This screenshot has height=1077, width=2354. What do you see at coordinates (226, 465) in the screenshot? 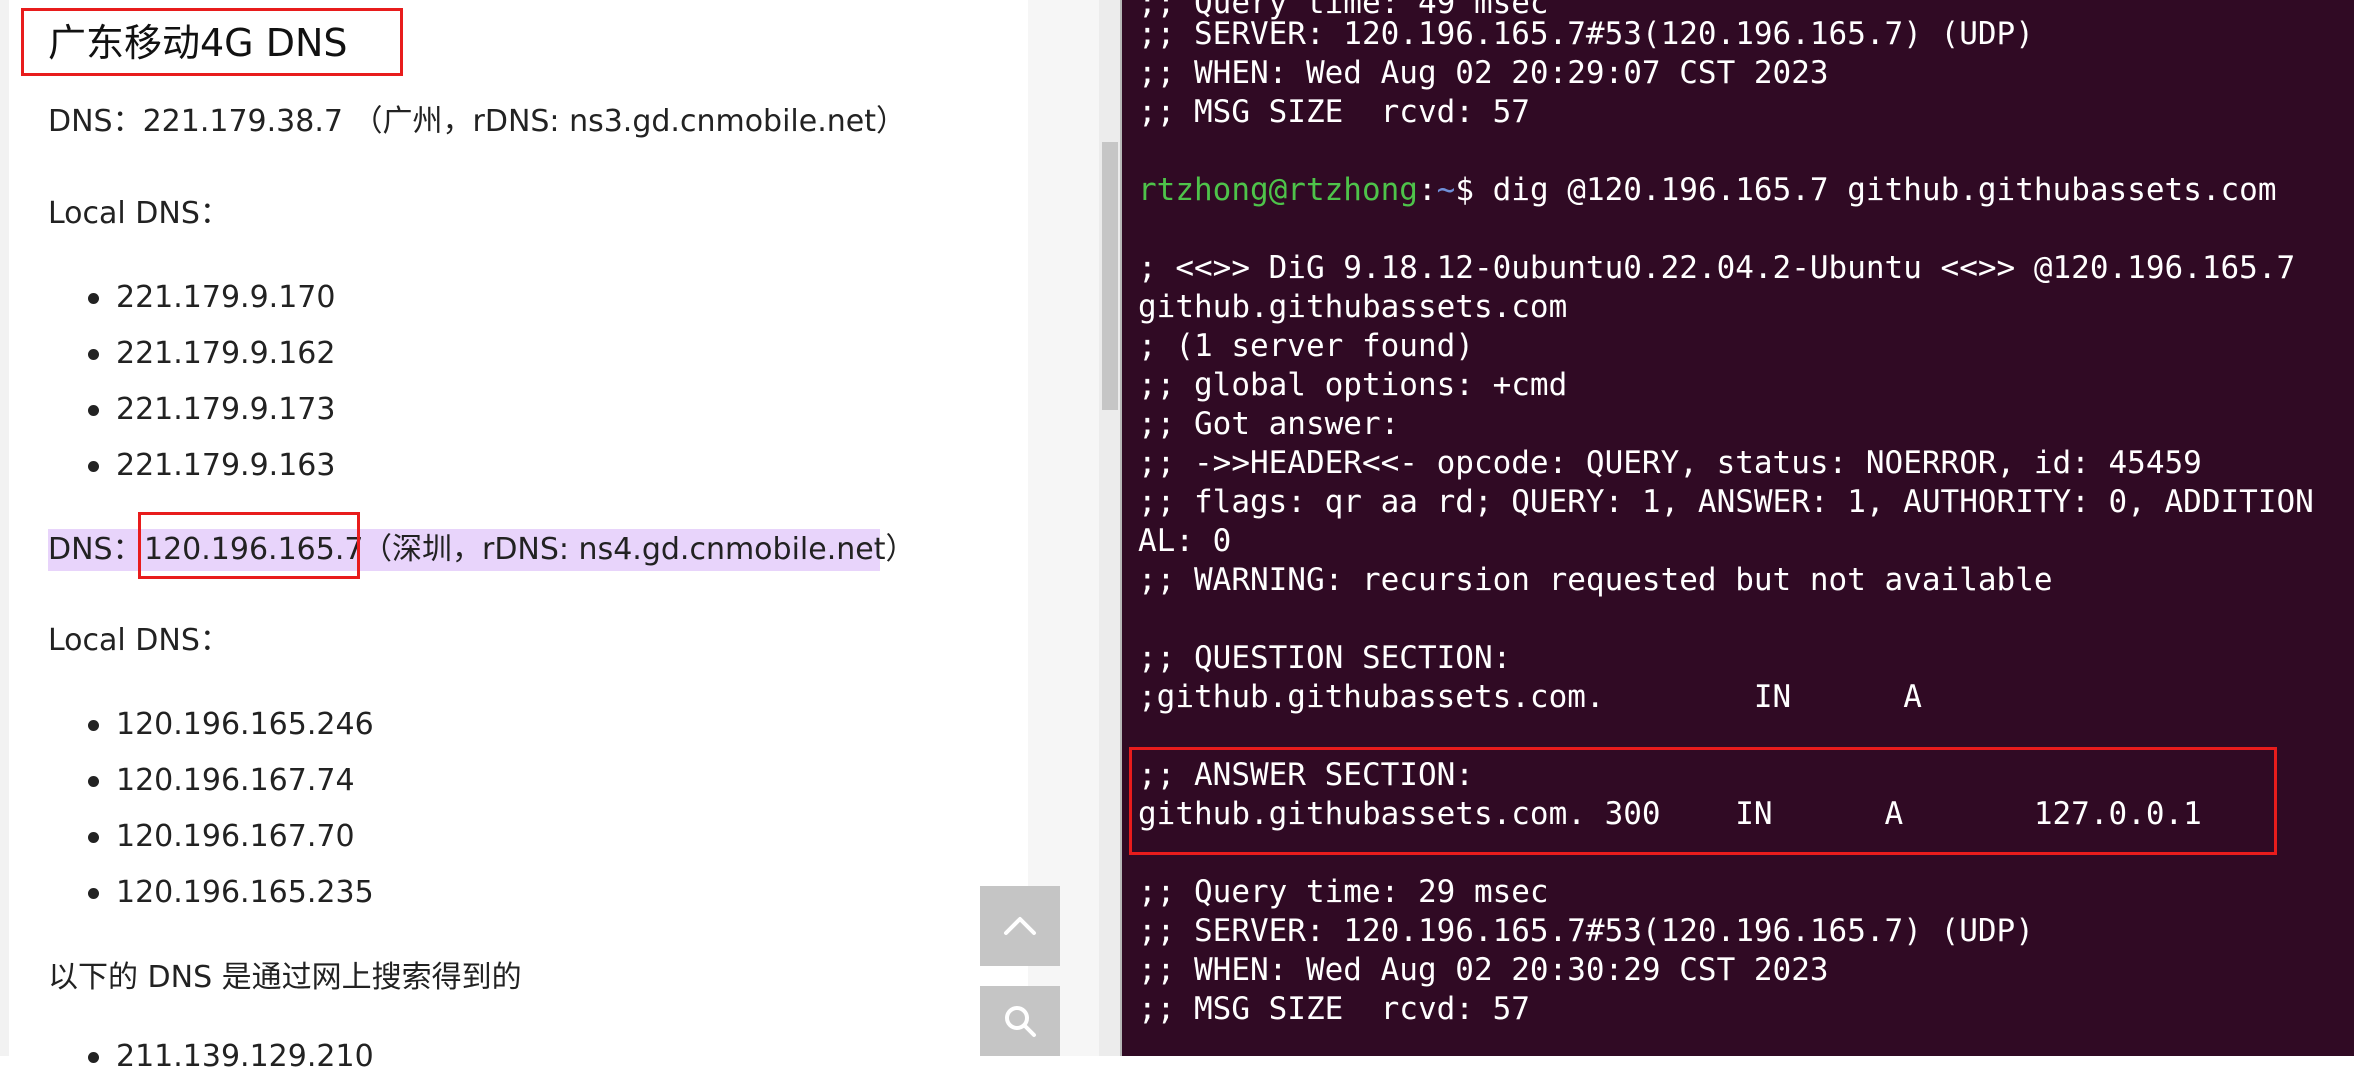
I see `list-item: 221.179.9.163` at bounding box center [226, 465].